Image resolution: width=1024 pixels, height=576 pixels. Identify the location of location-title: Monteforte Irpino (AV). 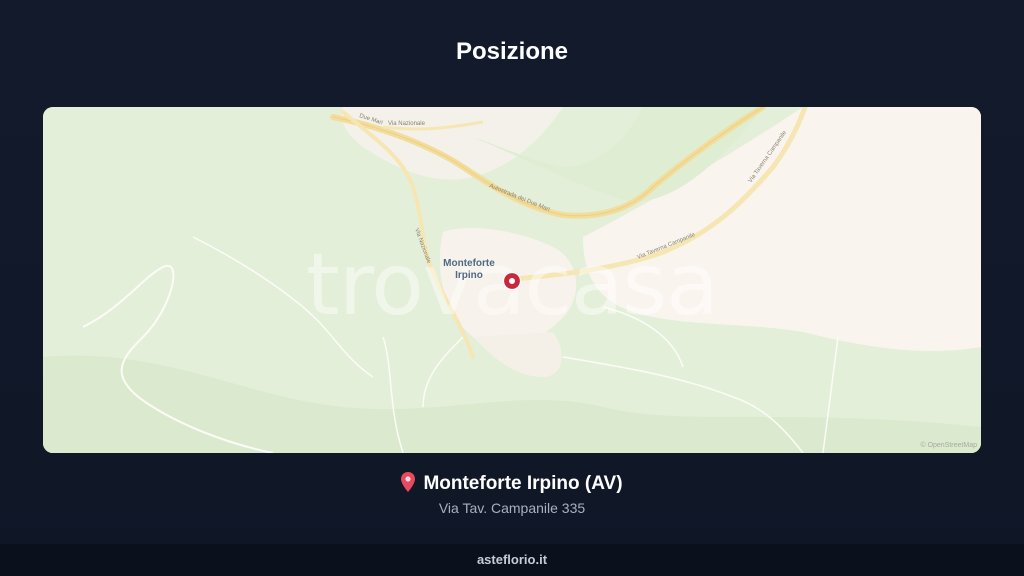
(512, 483).